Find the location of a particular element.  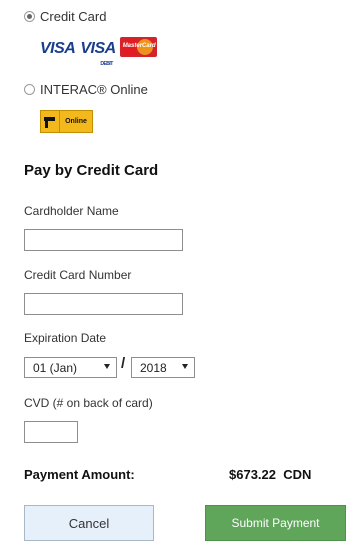

interac-radio is located at coordinates (29, 89).